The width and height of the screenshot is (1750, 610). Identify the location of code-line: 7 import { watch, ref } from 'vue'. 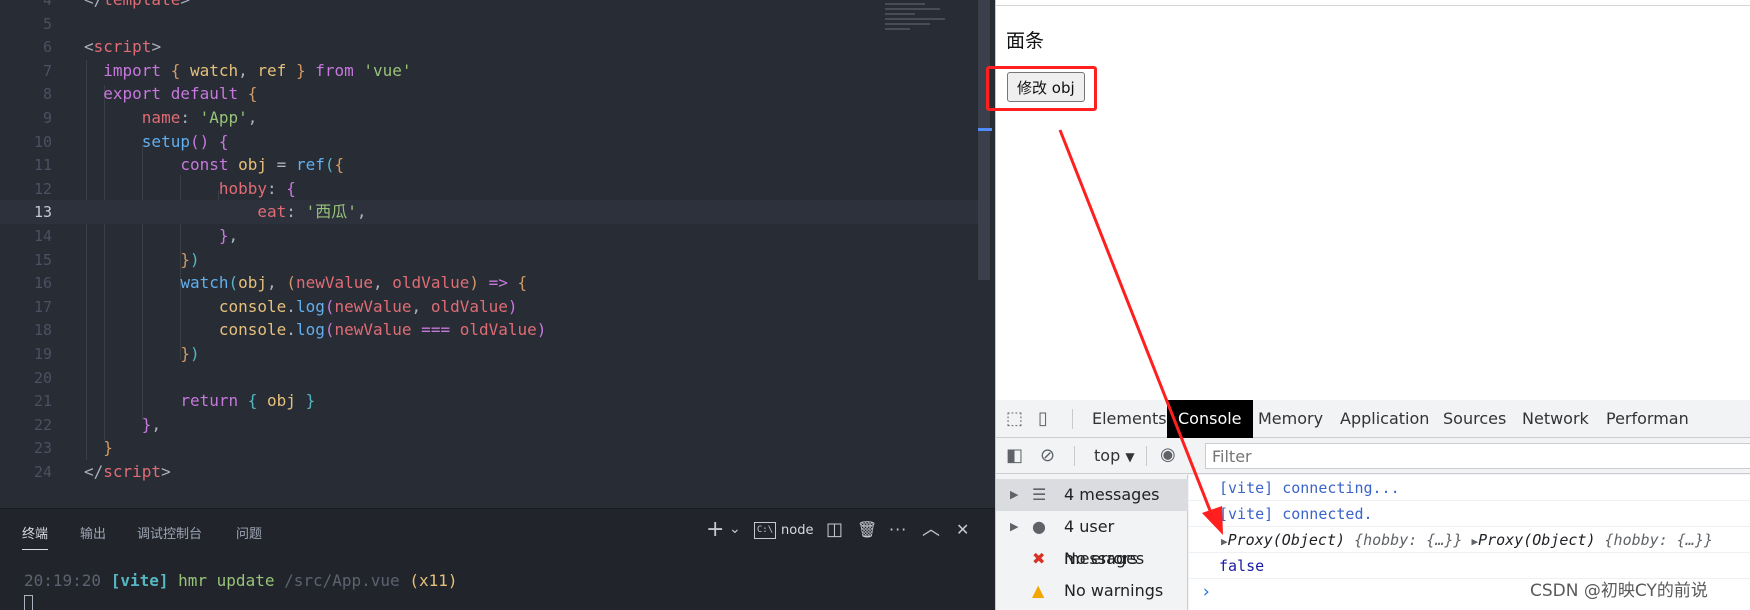
(490, 71).